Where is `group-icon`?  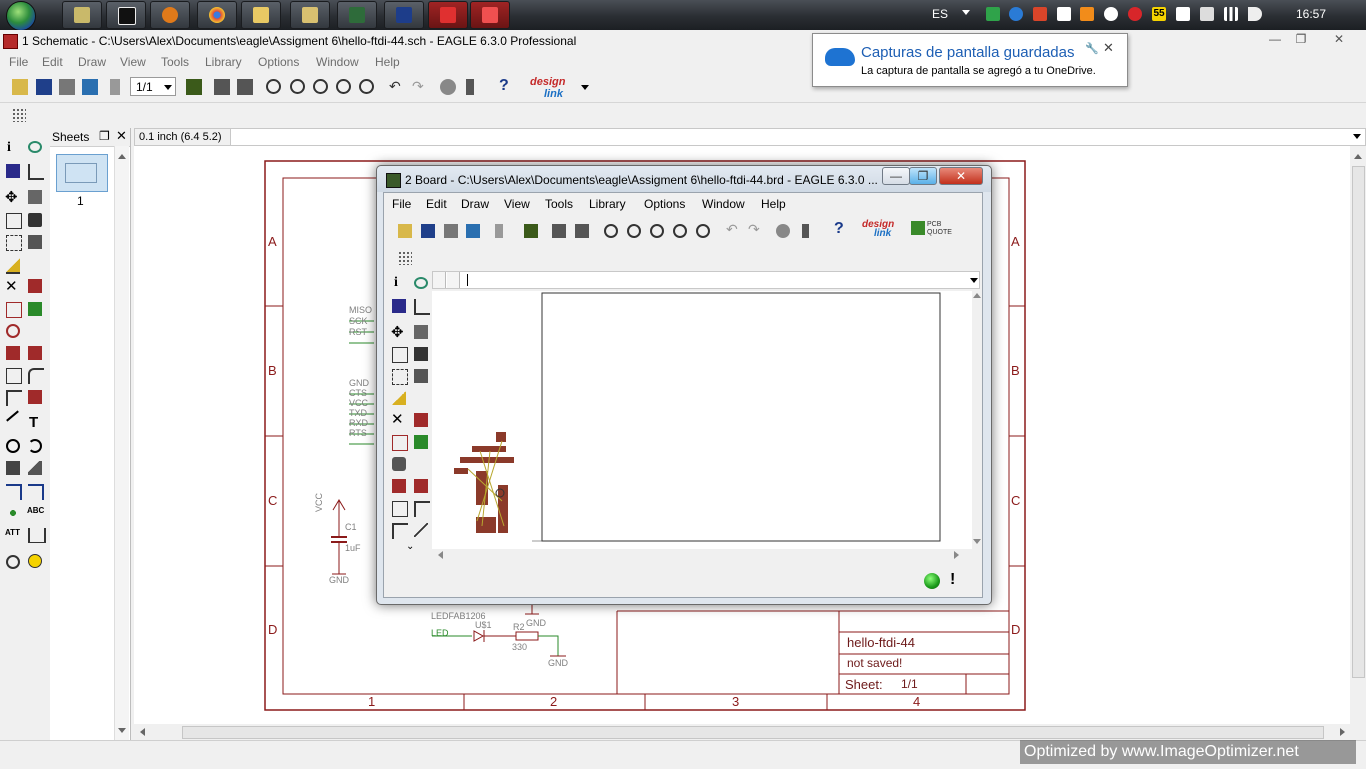
group-icon is located at coordinates (14, 243).